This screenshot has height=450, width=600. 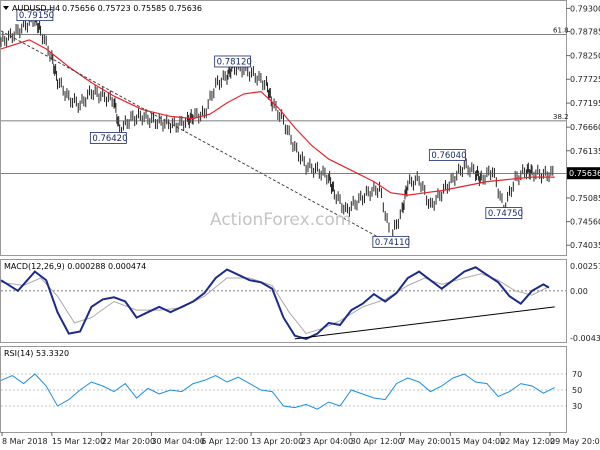 I want to click on macd-axis: 0.00257 0.00 -0.004392, so click(x=585, y=302).